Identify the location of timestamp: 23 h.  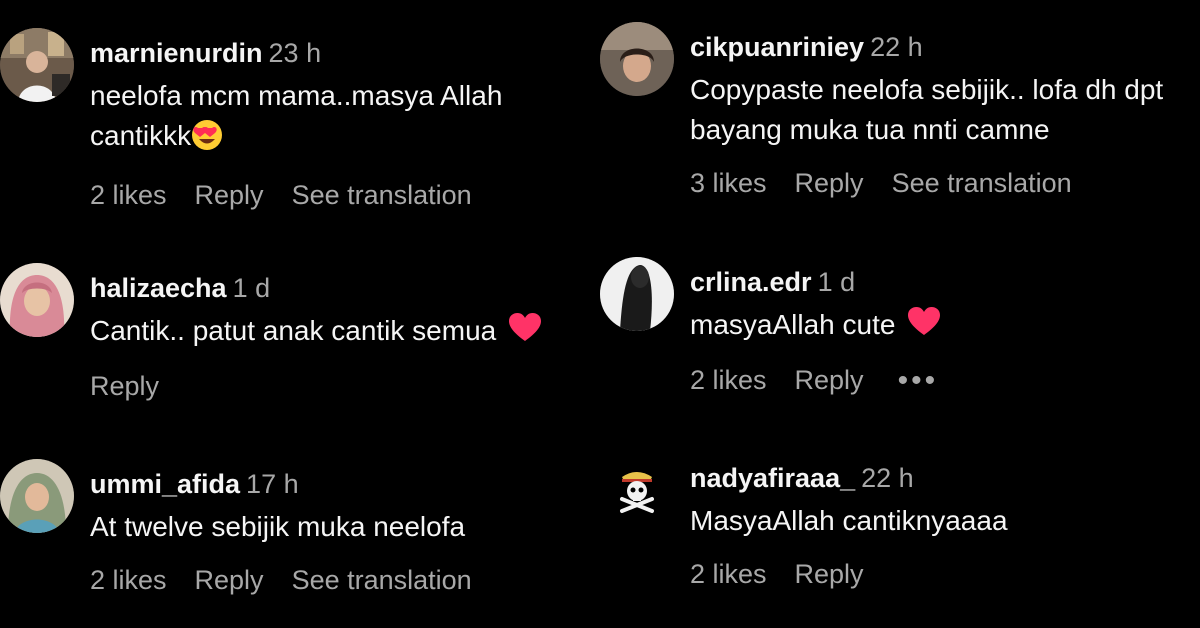
(295, 53).